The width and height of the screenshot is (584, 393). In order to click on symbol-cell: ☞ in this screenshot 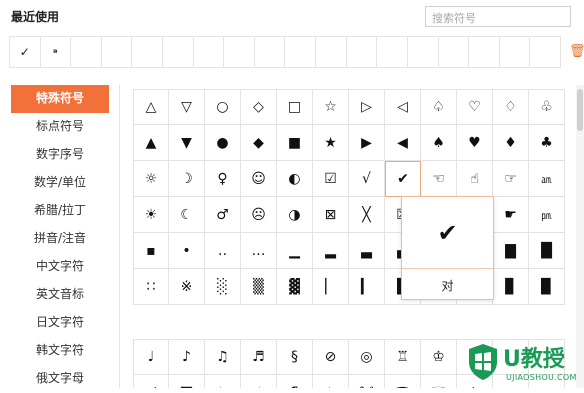, I will do `click(511, 179)`.